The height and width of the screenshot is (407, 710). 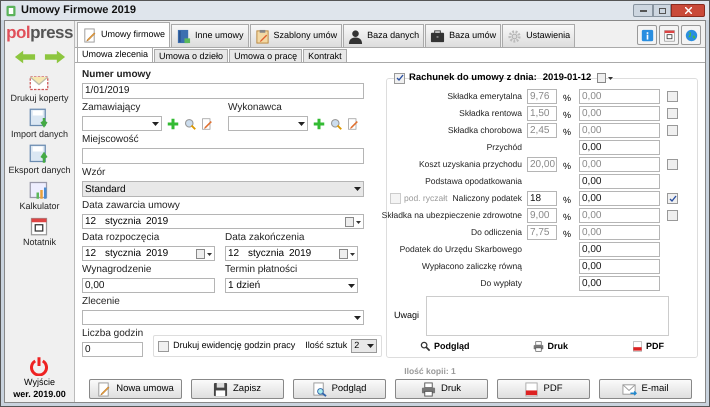 I want to click on field-label: Zlecenie, so click(x=101, y=302).